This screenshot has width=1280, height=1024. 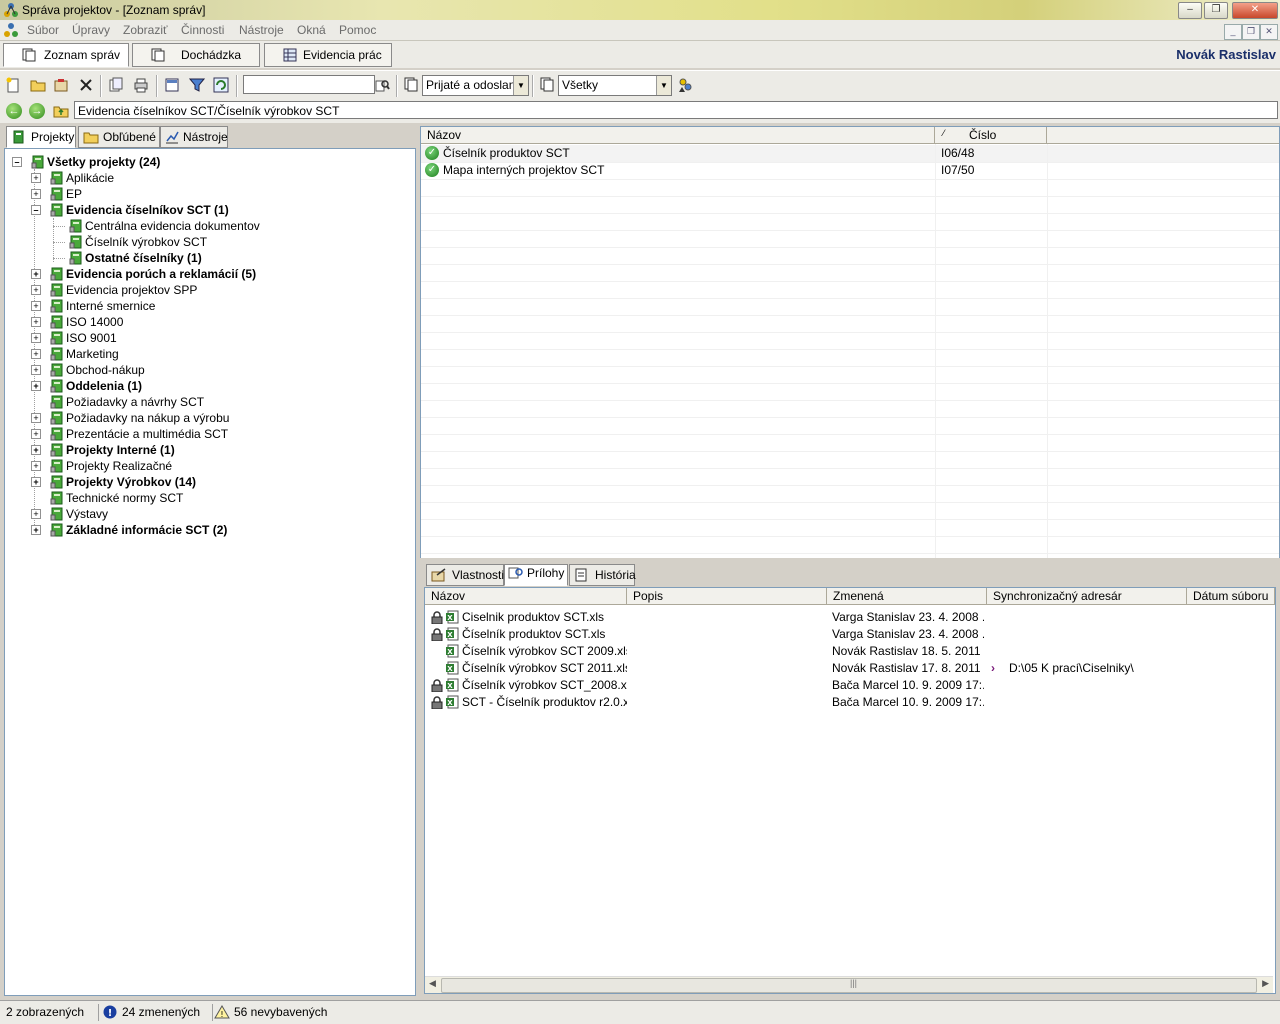 What do you see at coordinates (685, 85) in the screenshot?
I see `users-icon` at bounding box center [685, 85].